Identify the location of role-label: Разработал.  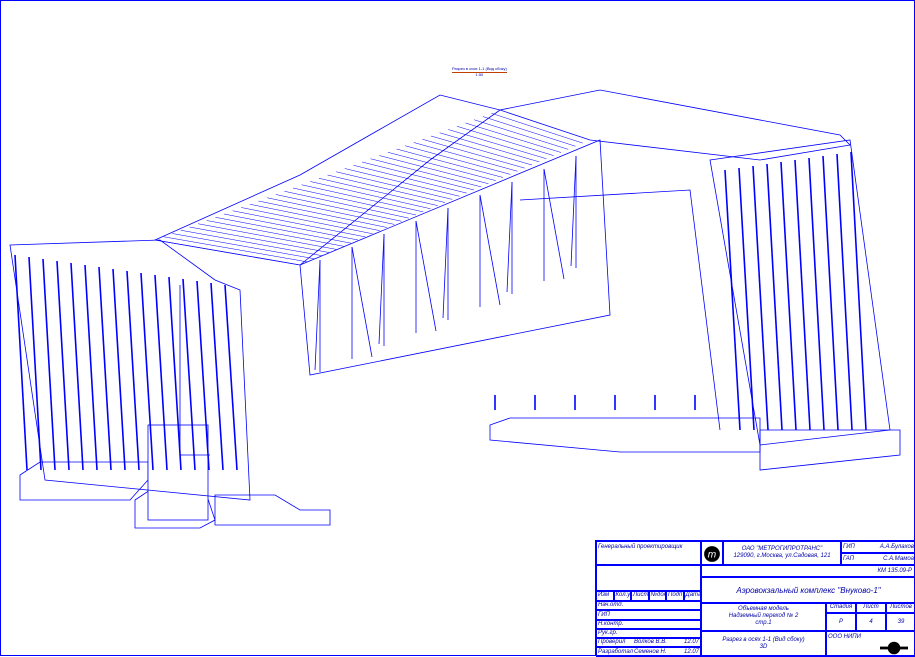
(615, 651).